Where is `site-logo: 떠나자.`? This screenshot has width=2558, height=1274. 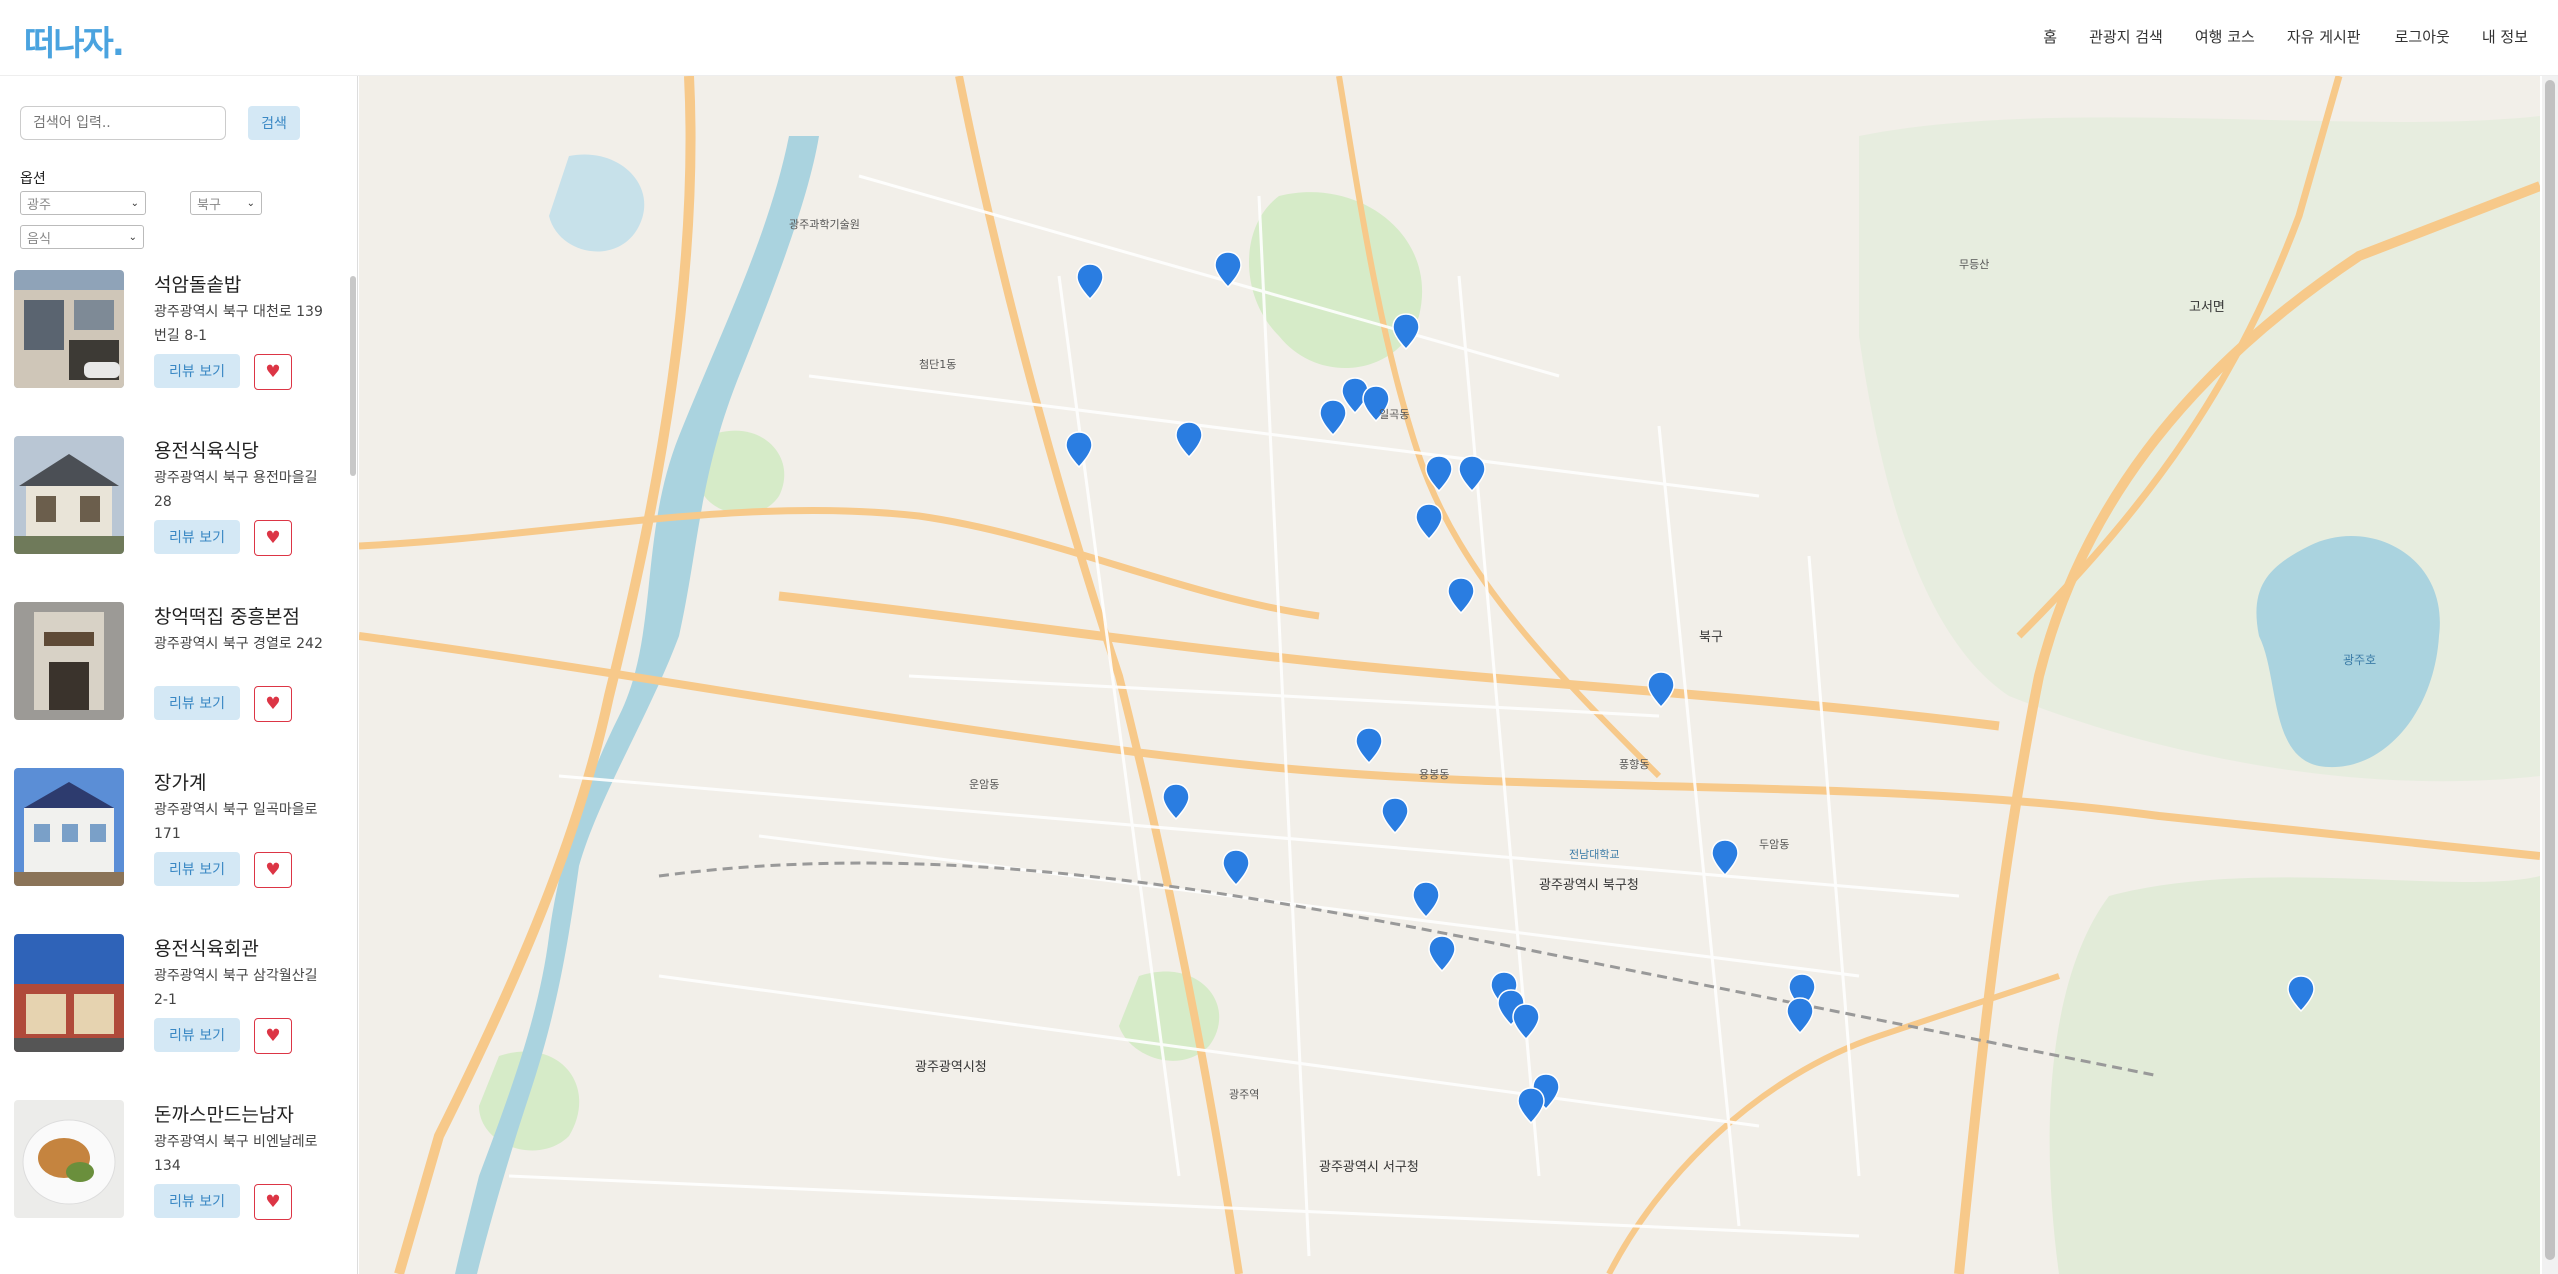
site-logo: 떠나자. is located at coordinates (74, 40).